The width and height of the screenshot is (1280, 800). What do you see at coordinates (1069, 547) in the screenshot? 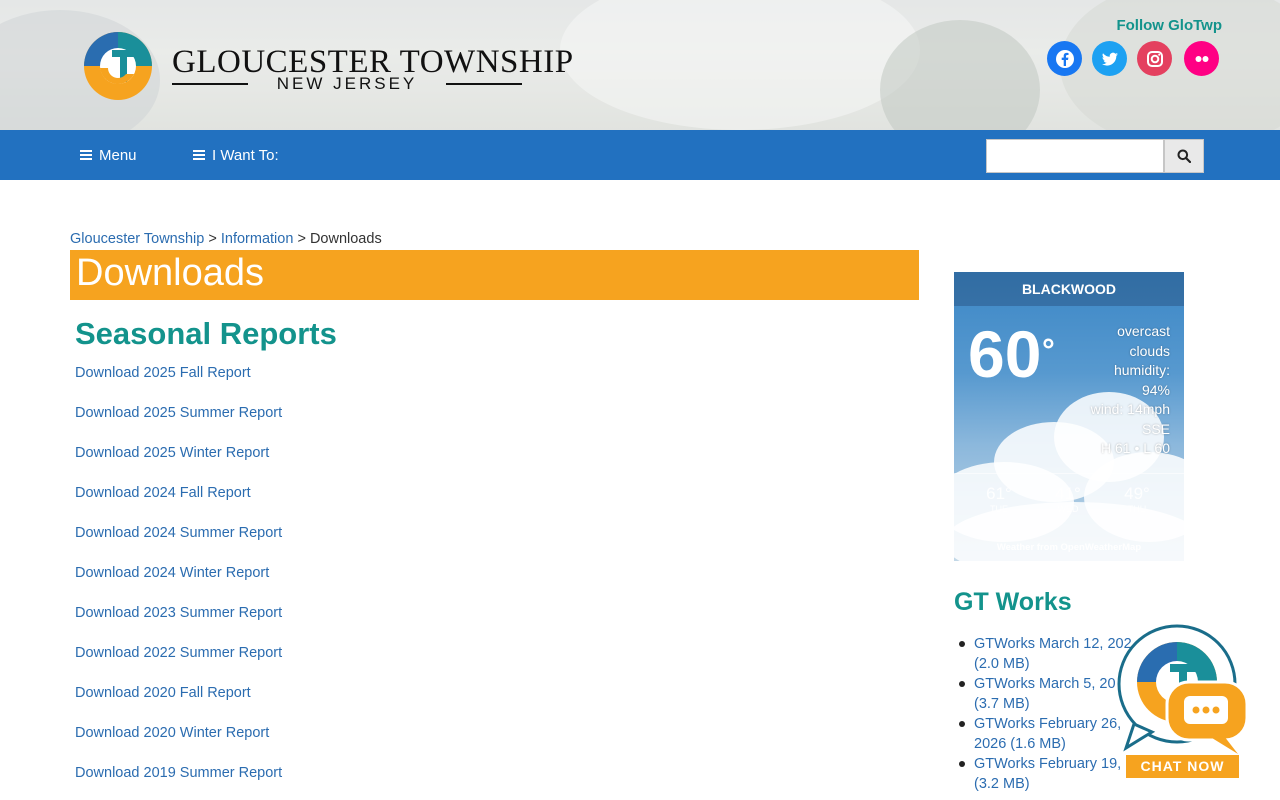
I see `weather-credit: Weather from OpenWeatherMap` at bounding box center [1069, 547].